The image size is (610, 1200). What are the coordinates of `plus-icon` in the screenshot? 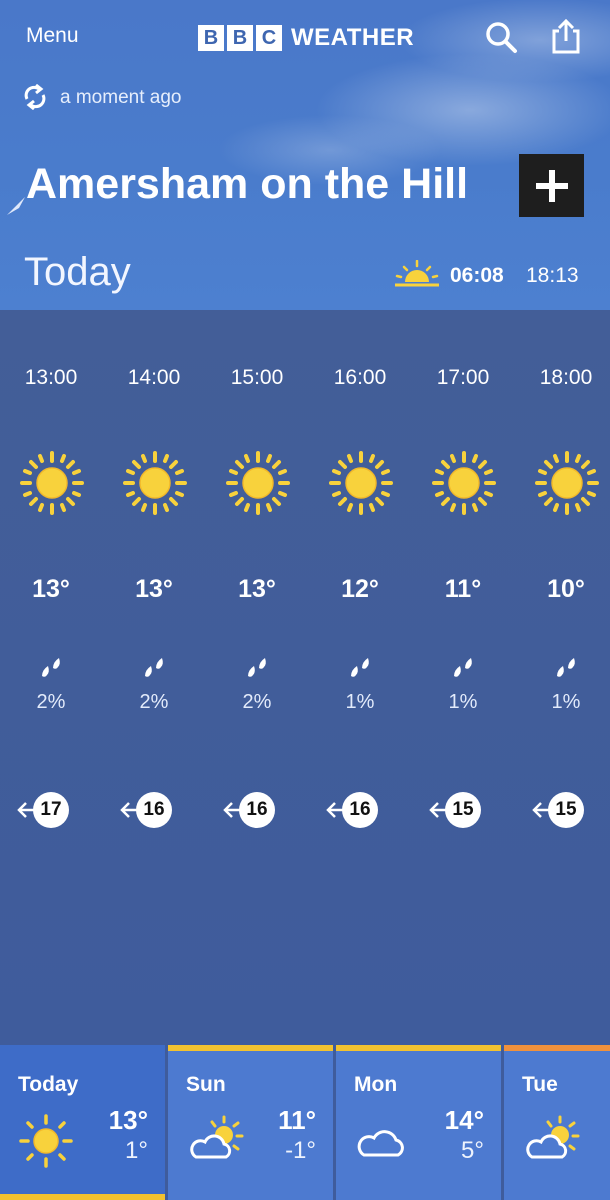 It's located at (551, 185).